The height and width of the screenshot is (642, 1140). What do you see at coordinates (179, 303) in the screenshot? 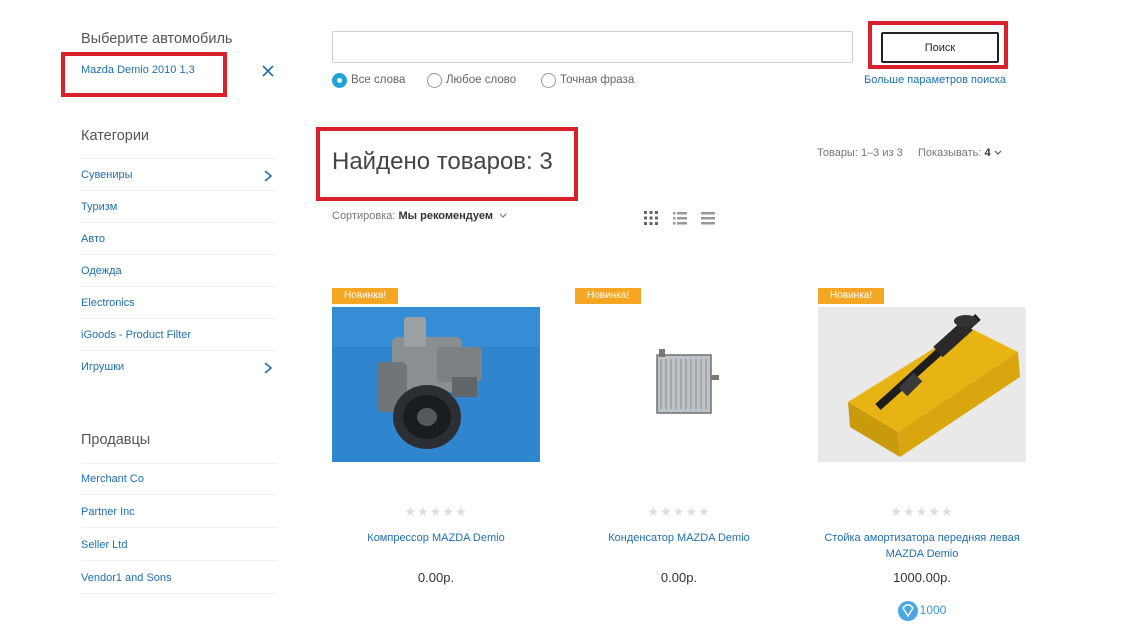
I see `category-item-electronics: Electronics` at bounding box center [179, 303].